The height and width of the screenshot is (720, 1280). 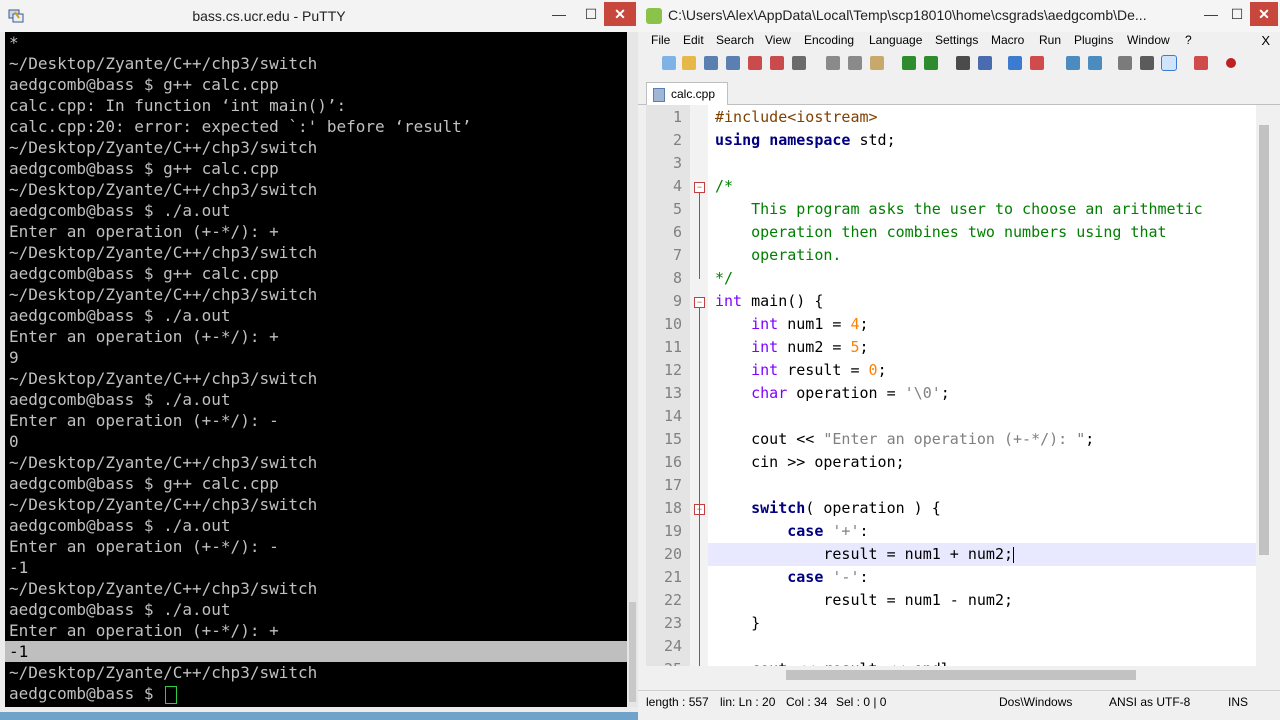 I want to click on editor-hscroll-thumb, so click(x=961, y=675).